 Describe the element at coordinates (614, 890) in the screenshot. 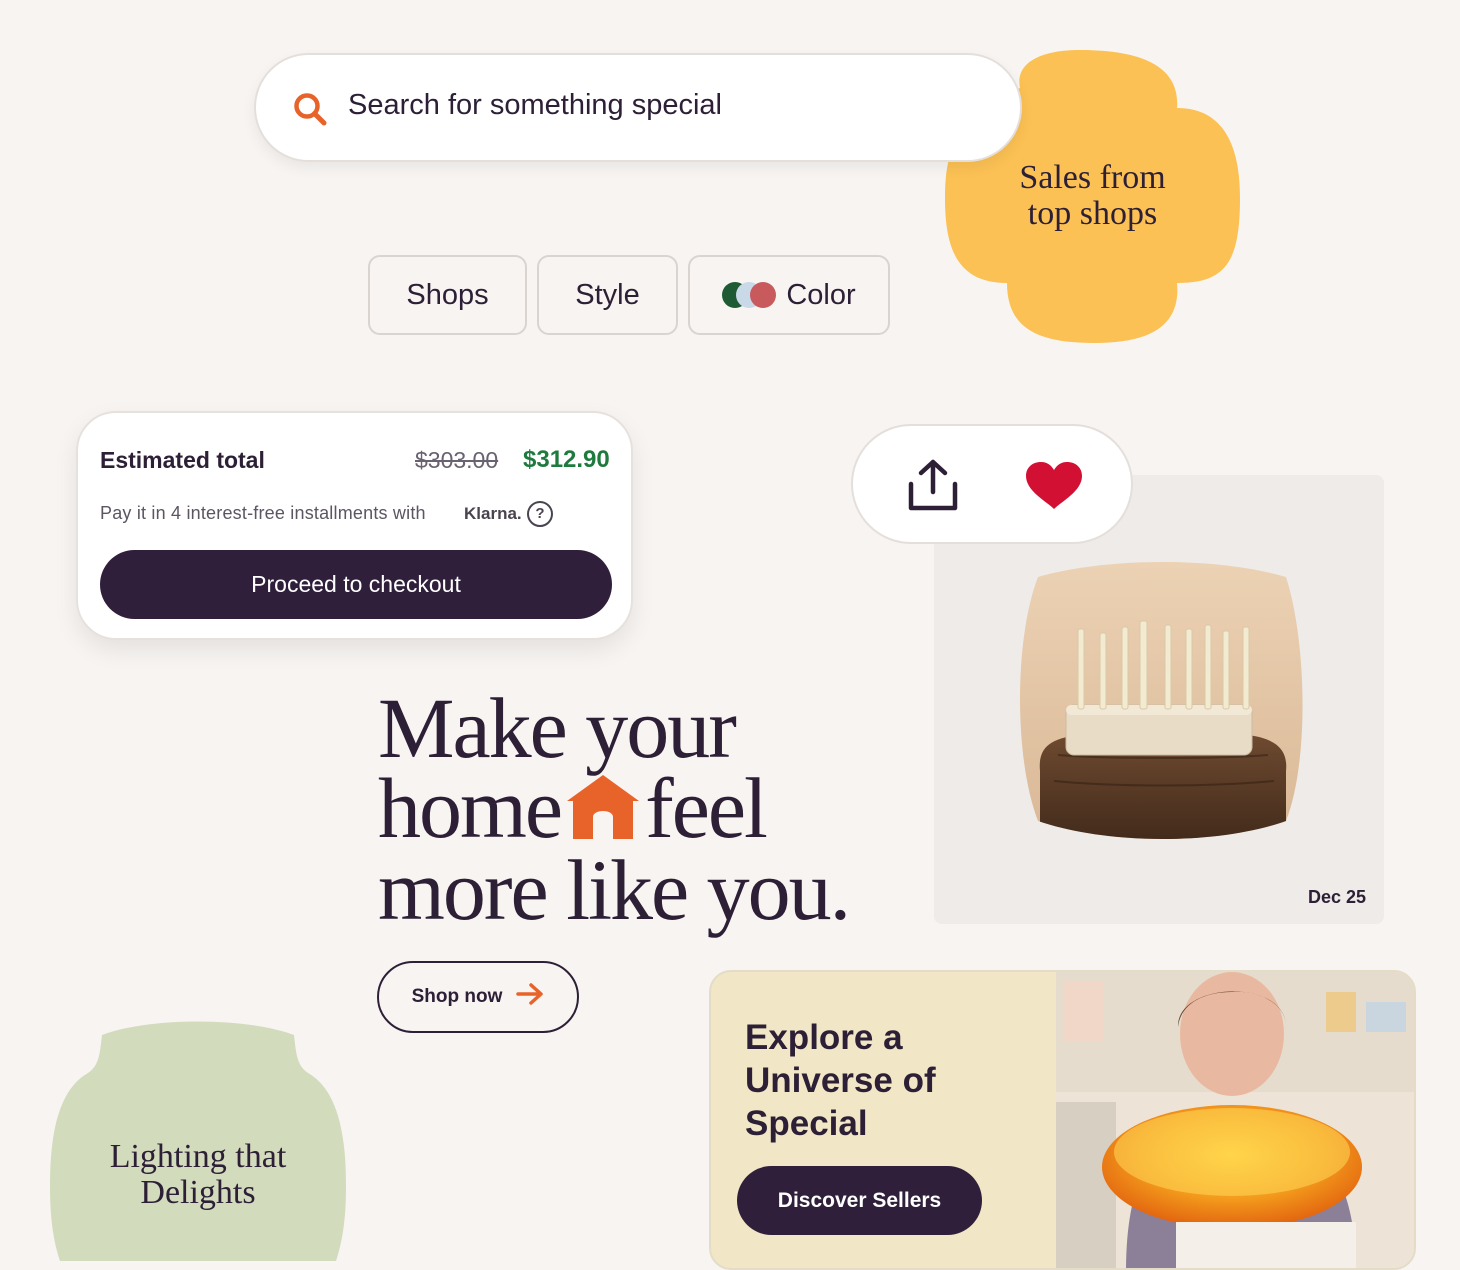

I see `hero-line-3: more like you.` at that location.